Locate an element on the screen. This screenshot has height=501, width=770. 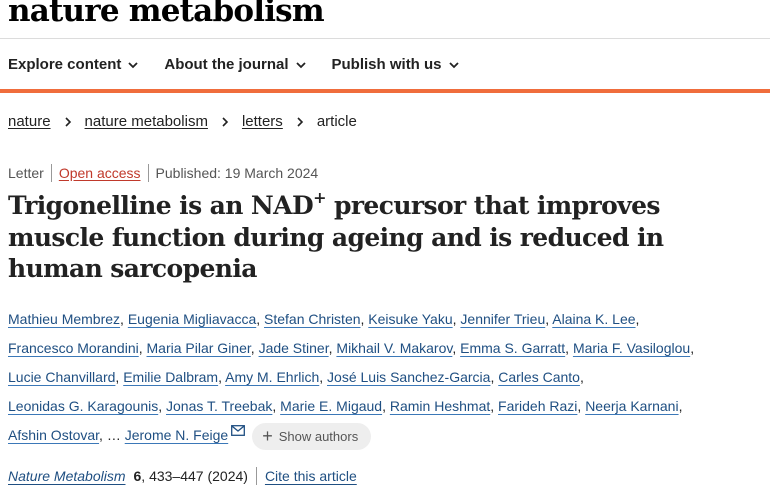
author-link: Jennifer Trieu is located at coordinates (502, 319).